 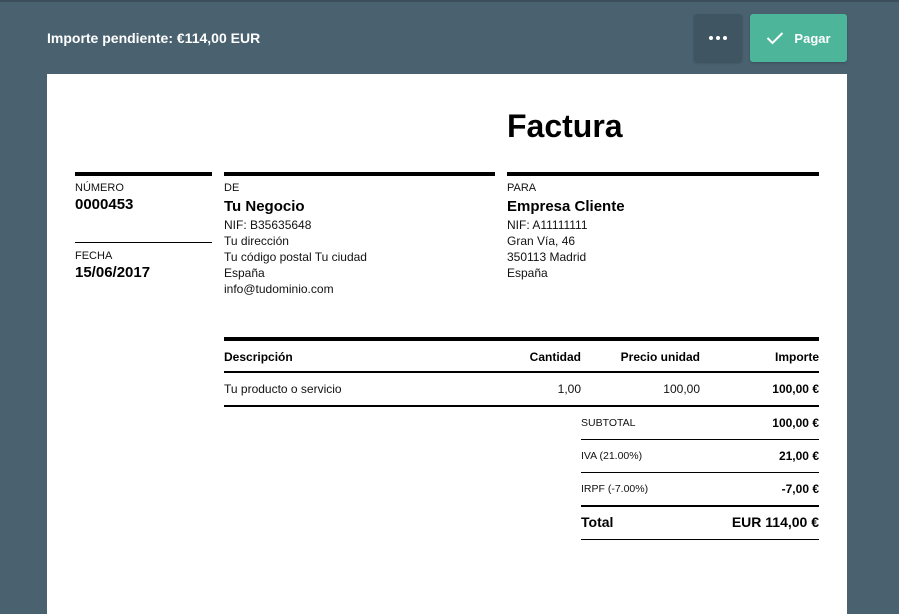 What do you see at coordinates (775, 522) in the screenshot?
I see `total-value: EUR 114,00 €` at bounding box center [775, 522].